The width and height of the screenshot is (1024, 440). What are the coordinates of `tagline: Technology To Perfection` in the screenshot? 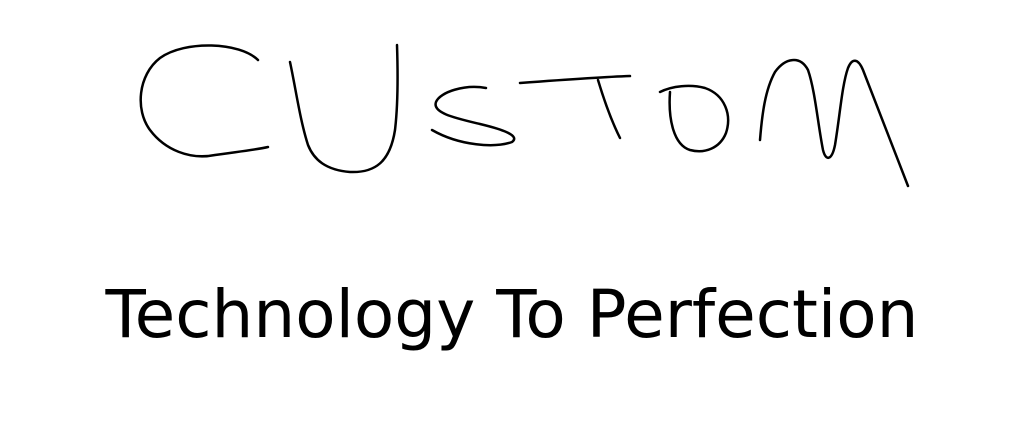 It's located at (512, 314).